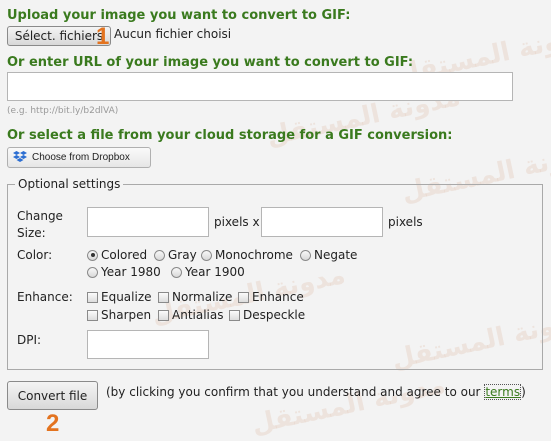  I want to click on dropbox-icon, so click(20, 157).